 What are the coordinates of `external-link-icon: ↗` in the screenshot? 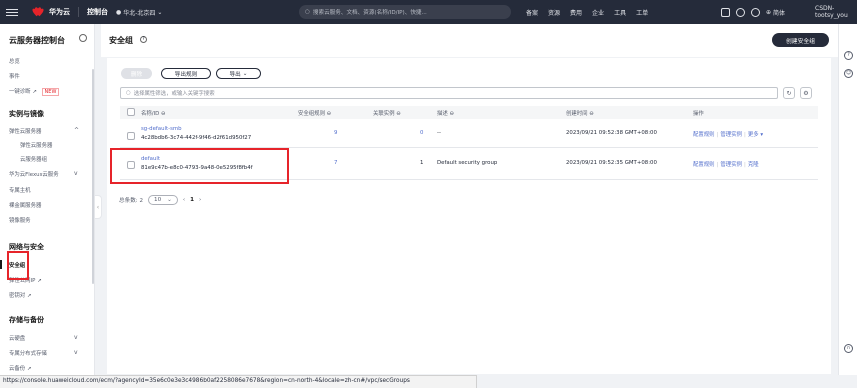 It's located at (28, 296).